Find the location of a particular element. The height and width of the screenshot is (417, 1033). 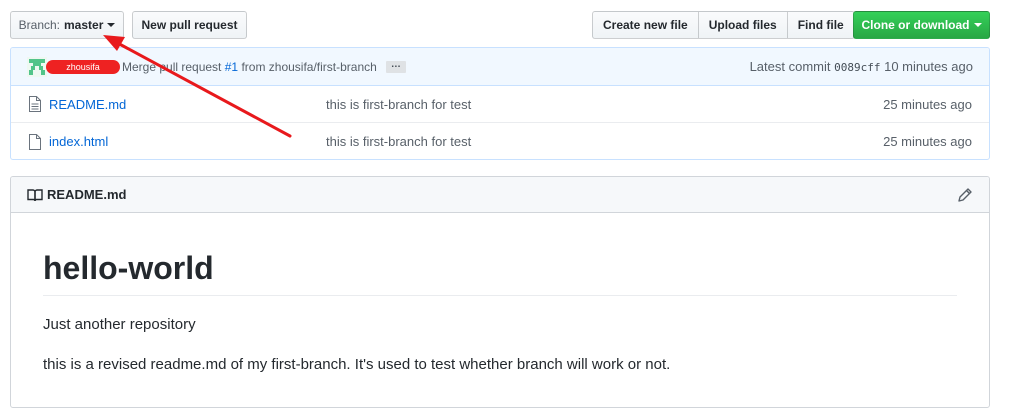

commit-message-suffix: from zhousifa/first-branch is located at coordinates (309, 66).